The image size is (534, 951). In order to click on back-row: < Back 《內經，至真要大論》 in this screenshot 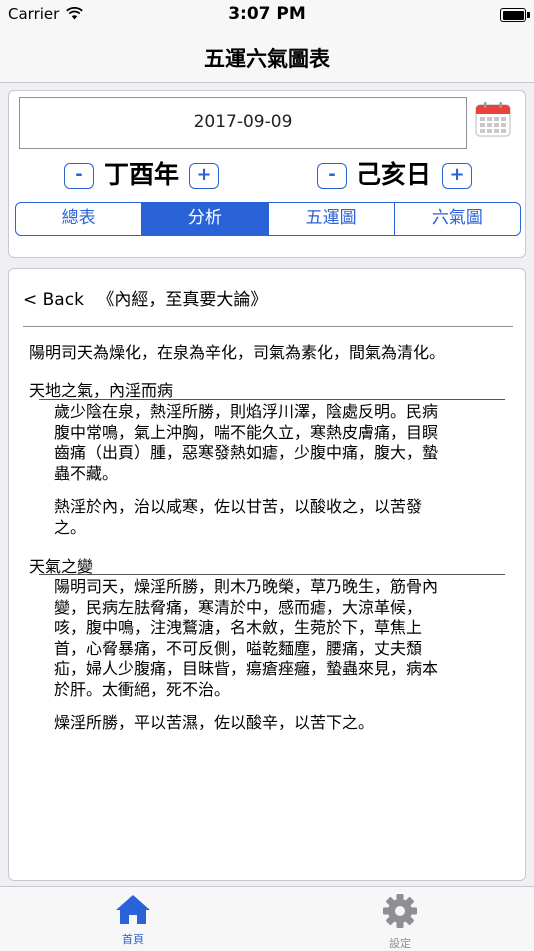, I will do `click(145, 297)`.